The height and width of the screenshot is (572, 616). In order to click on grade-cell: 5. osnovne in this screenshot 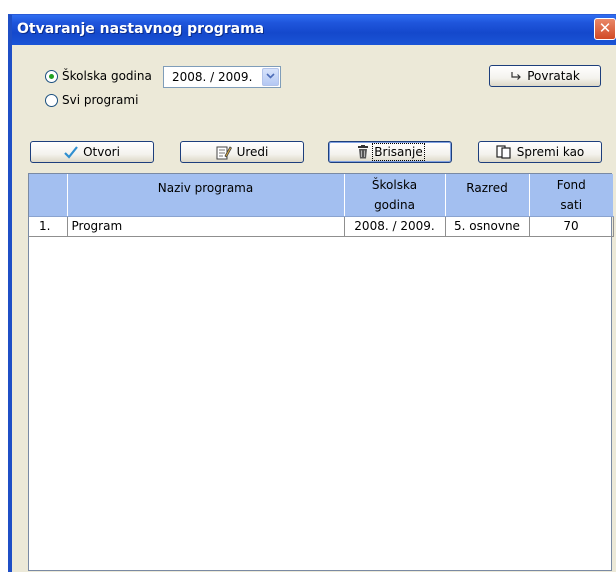, I will do `click(487, 226)`.